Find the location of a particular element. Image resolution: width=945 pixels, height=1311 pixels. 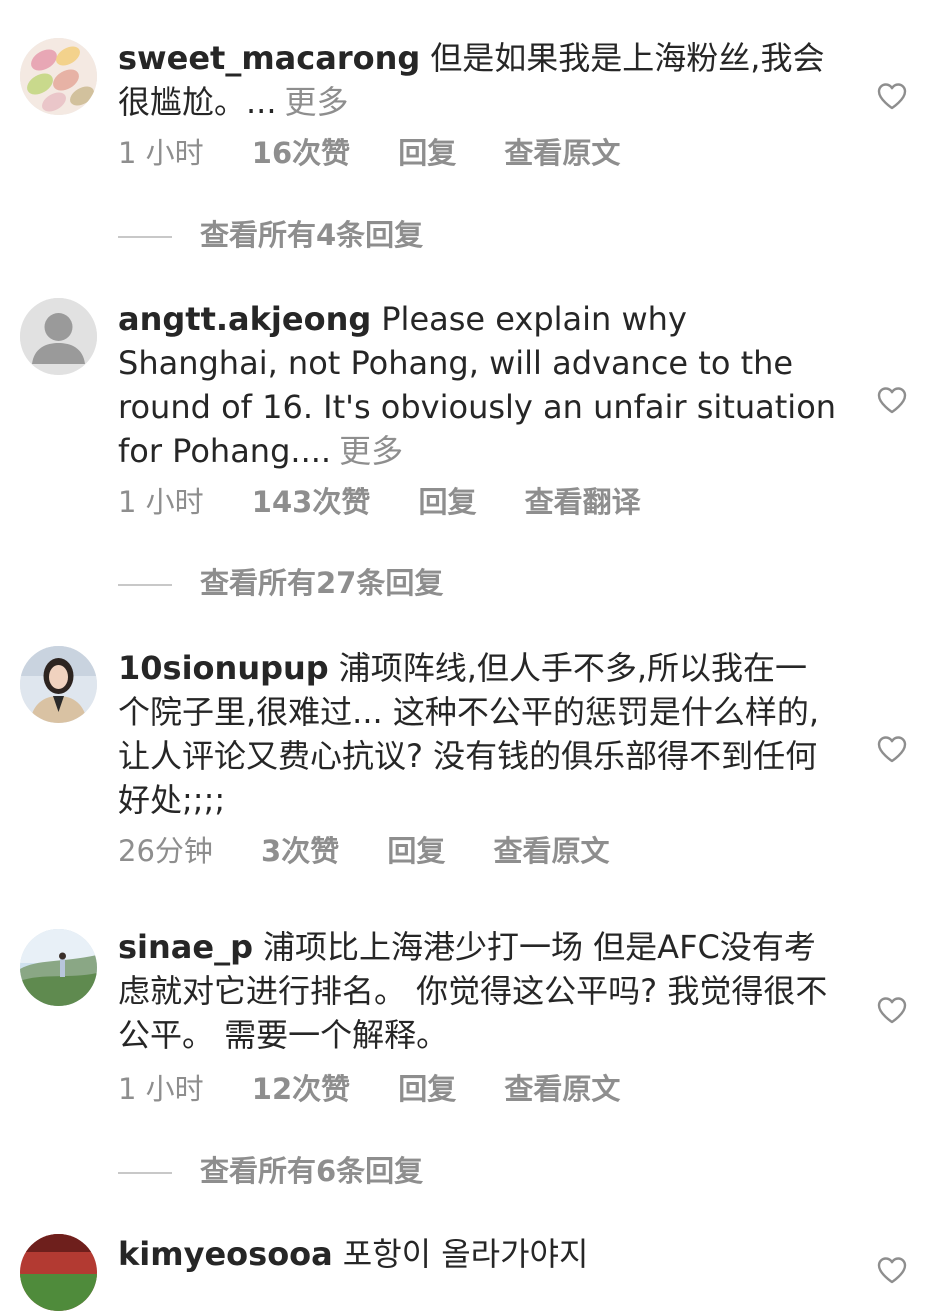

likes-count: 3次赞 is located at coordinates (300, 851).